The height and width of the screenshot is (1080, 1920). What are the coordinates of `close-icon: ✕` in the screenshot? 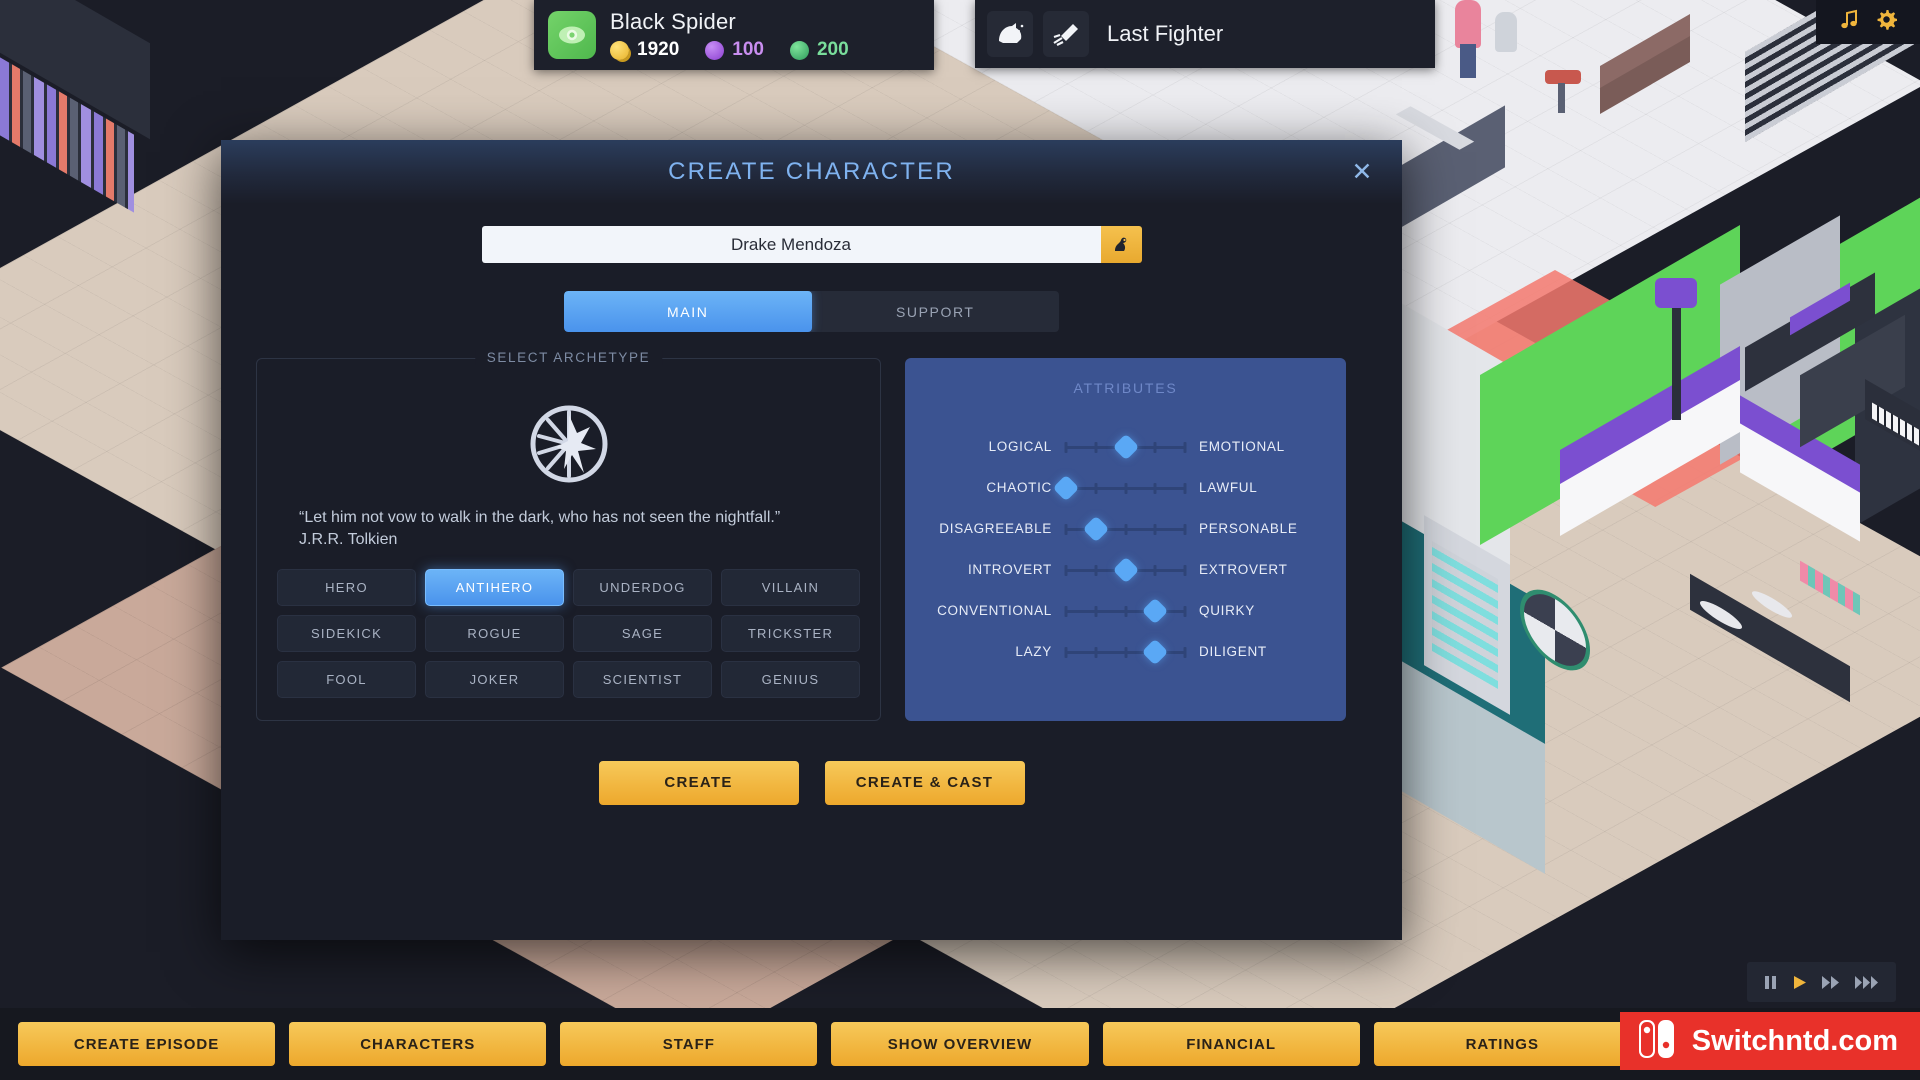 It's located at (1362, 172).